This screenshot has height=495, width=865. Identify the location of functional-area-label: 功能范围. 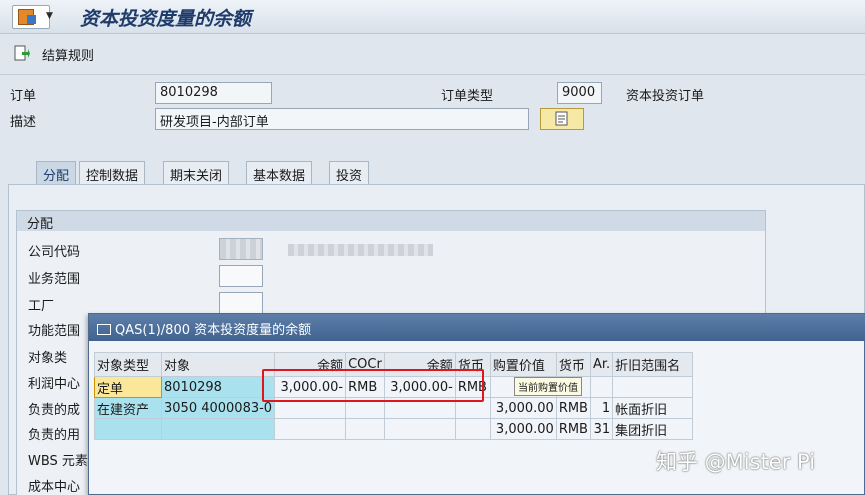
(54, 331).